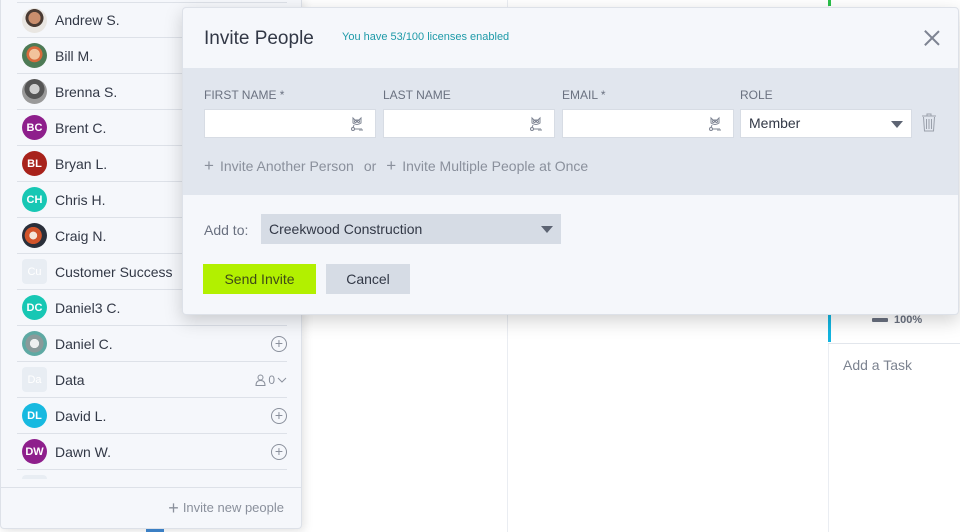 This screenshot has width=960, height=532. Describe the element at coordinates (756, 95) in the screenshot. I see `role-label: ROLE` at that location.